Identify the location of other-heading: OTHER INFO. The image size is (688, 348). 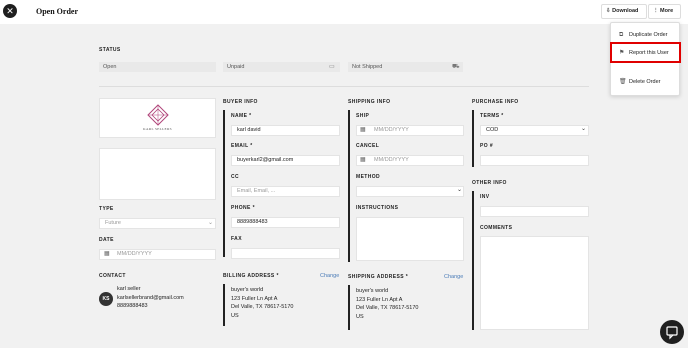
(489, 183).